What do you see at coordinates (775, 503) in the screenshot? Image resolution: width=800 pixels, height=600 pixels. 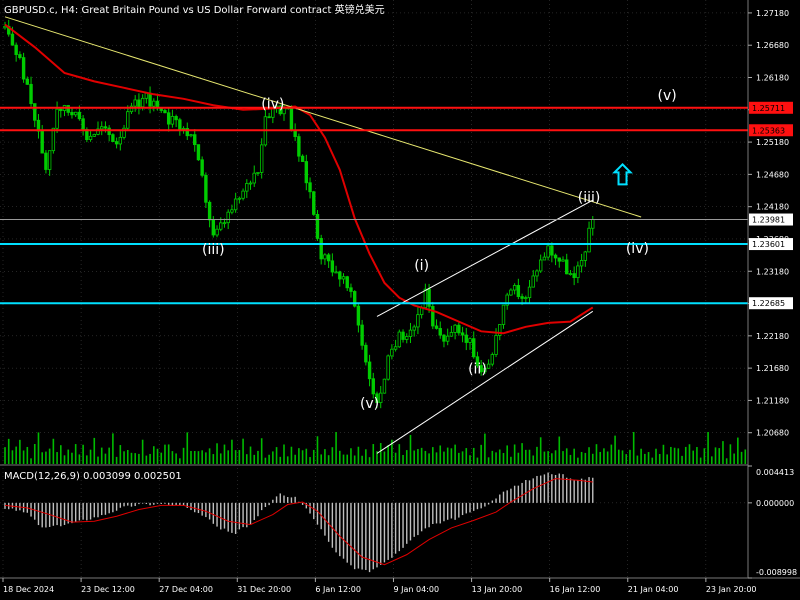 I see `macd-tick-label: 0.000000` at bounding box center [775, 503].